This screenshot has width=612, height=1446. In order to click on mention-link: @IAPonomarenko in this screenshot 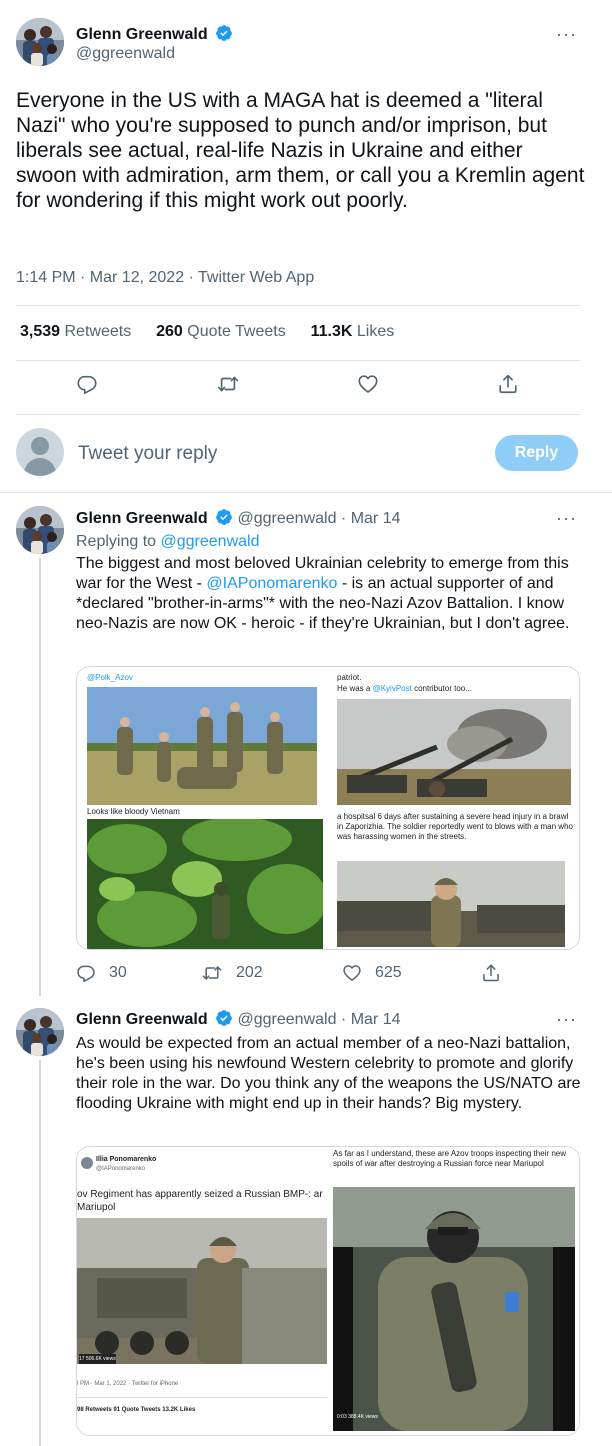, I will do `click(271, 583)`.